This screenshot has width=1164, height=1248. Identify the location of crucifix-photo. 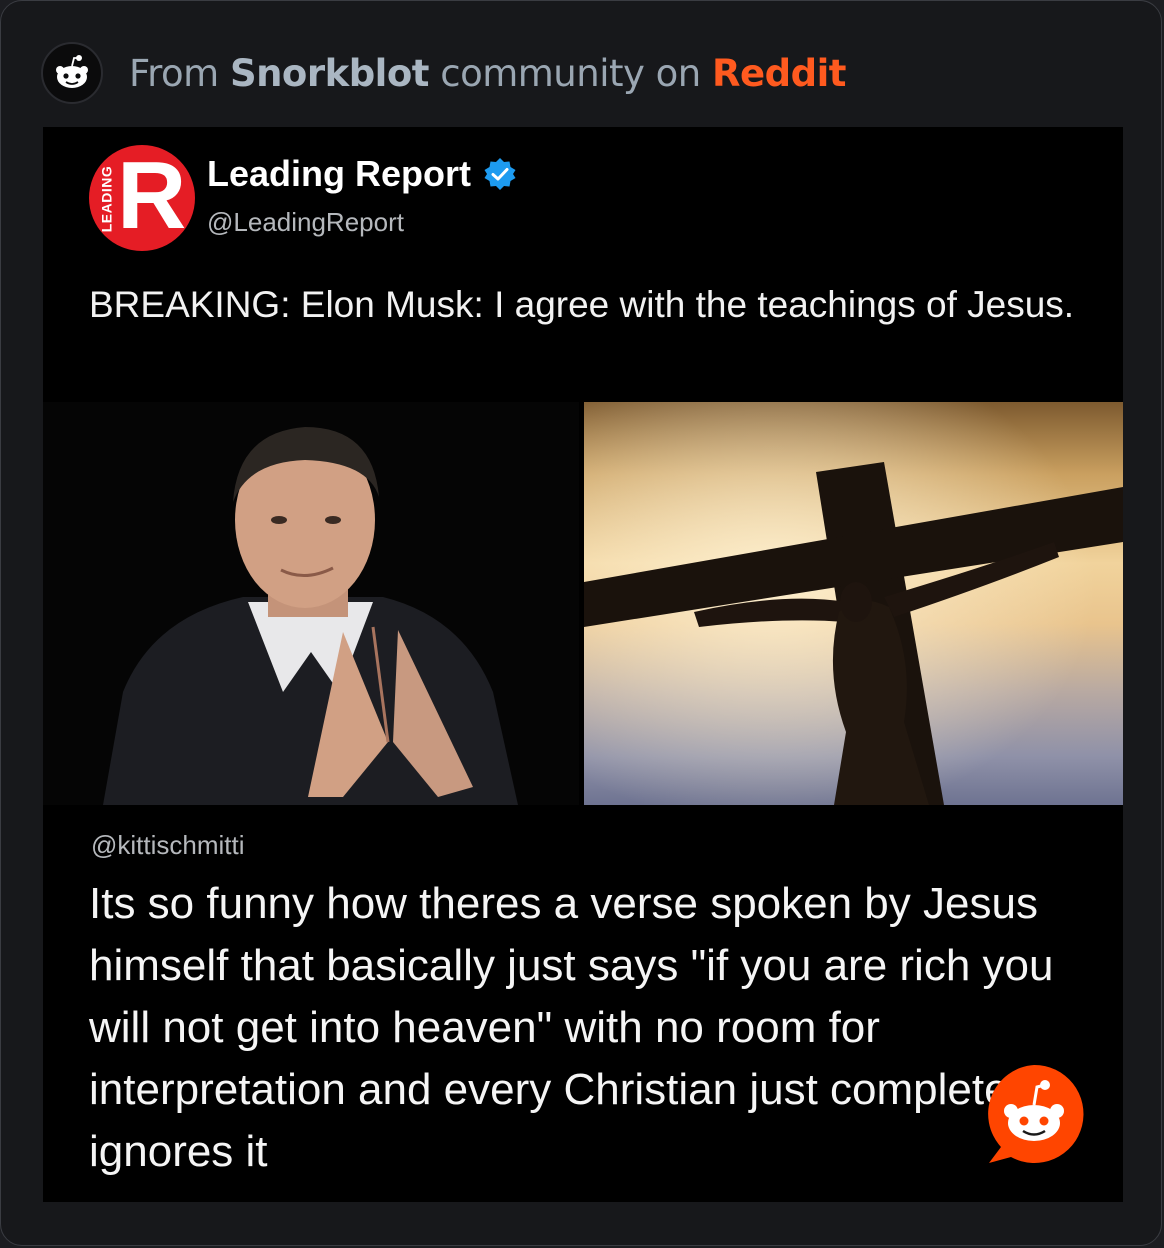
(853, 603).